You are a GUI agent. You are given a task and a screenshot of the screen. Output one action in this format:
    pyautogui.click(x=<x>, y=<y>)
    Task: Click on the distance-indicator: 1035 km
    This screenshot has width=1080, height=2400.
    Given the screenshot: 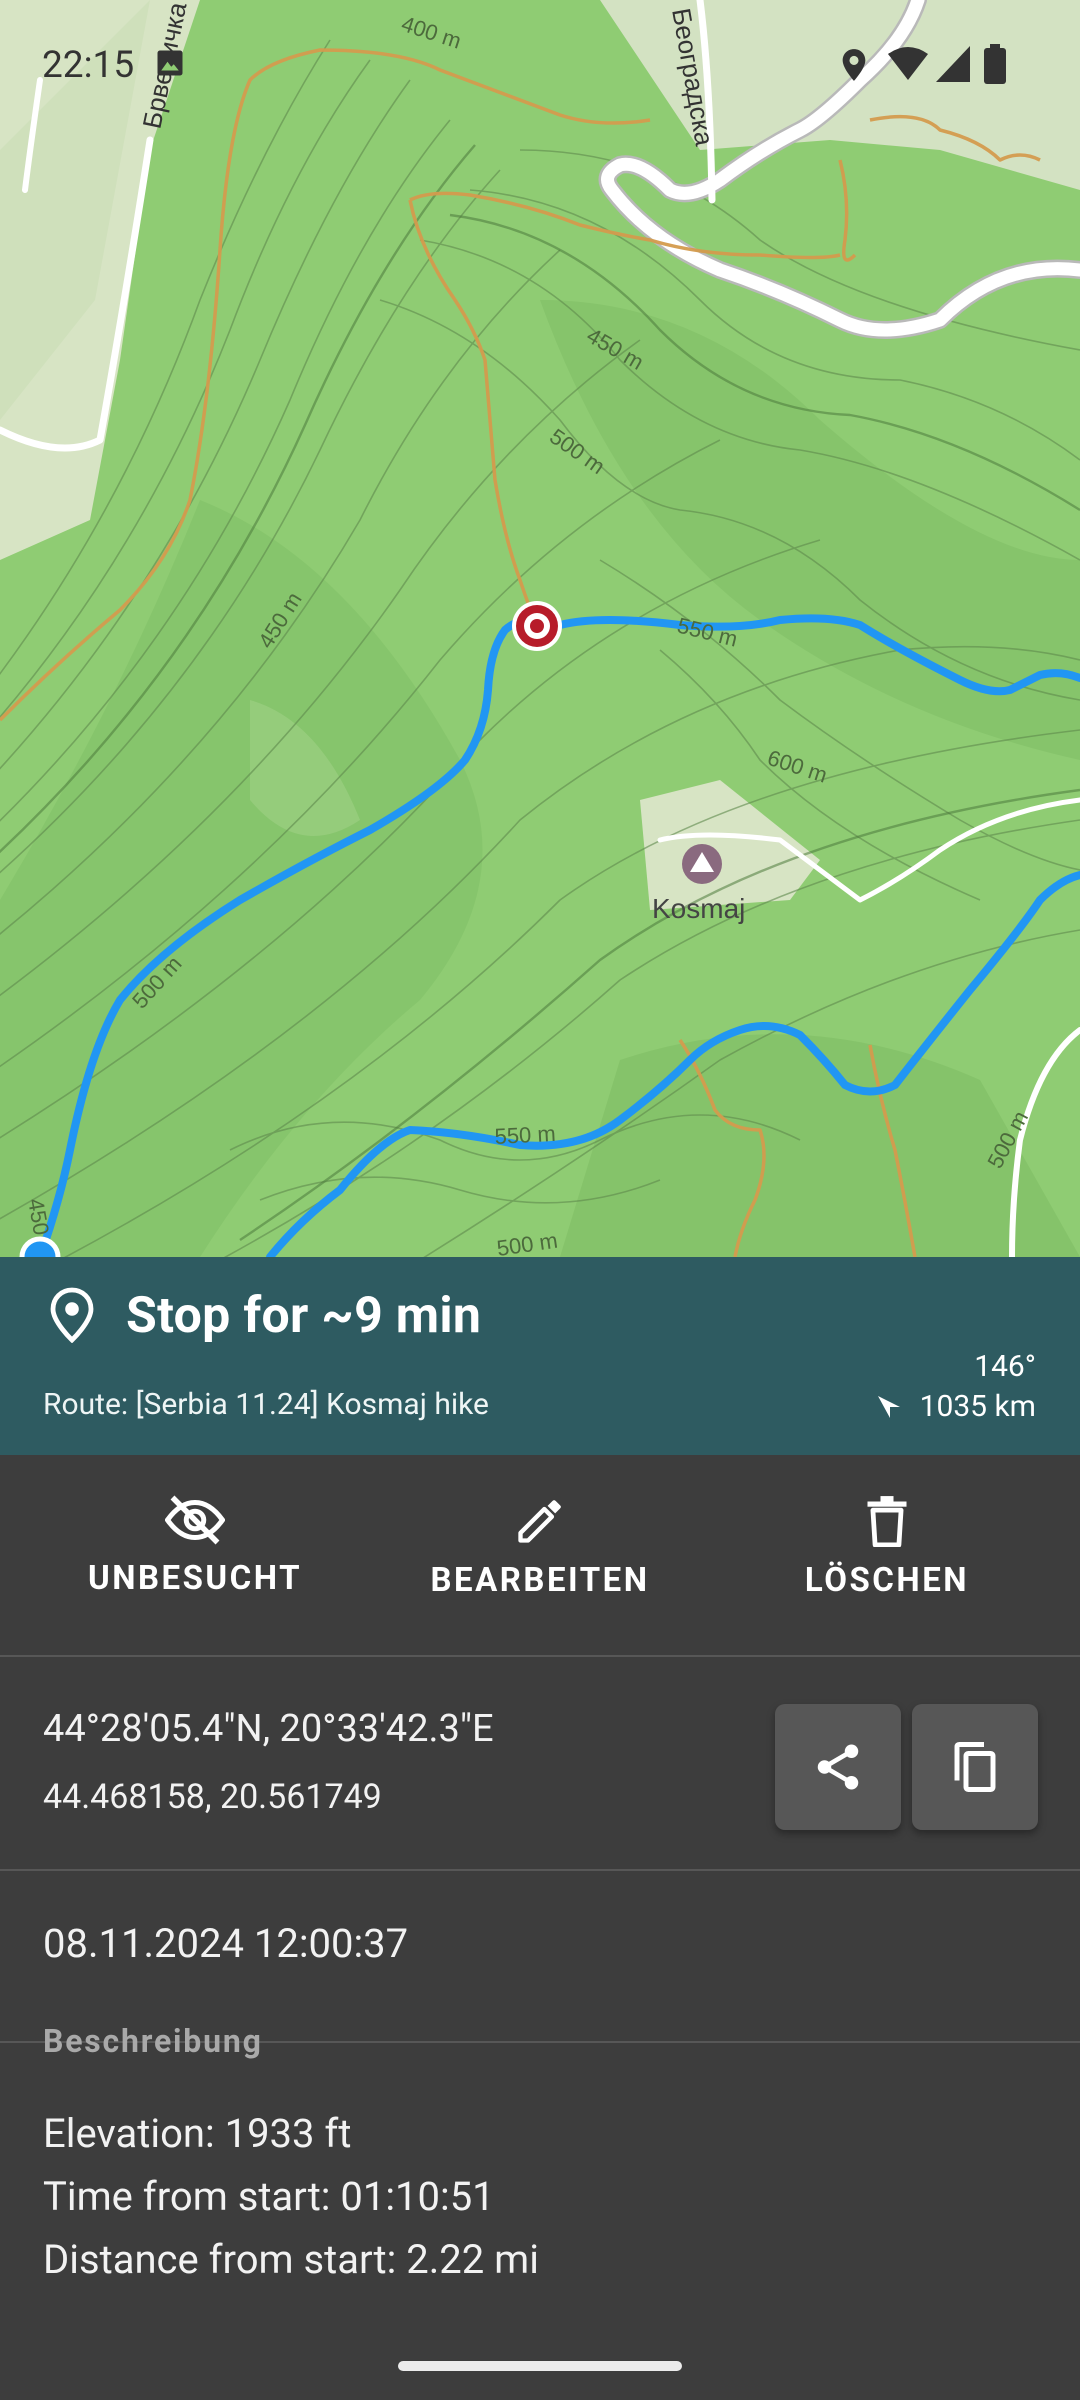 What is the action you would take?
    pyautogui.click(x=956, y=1406)
    